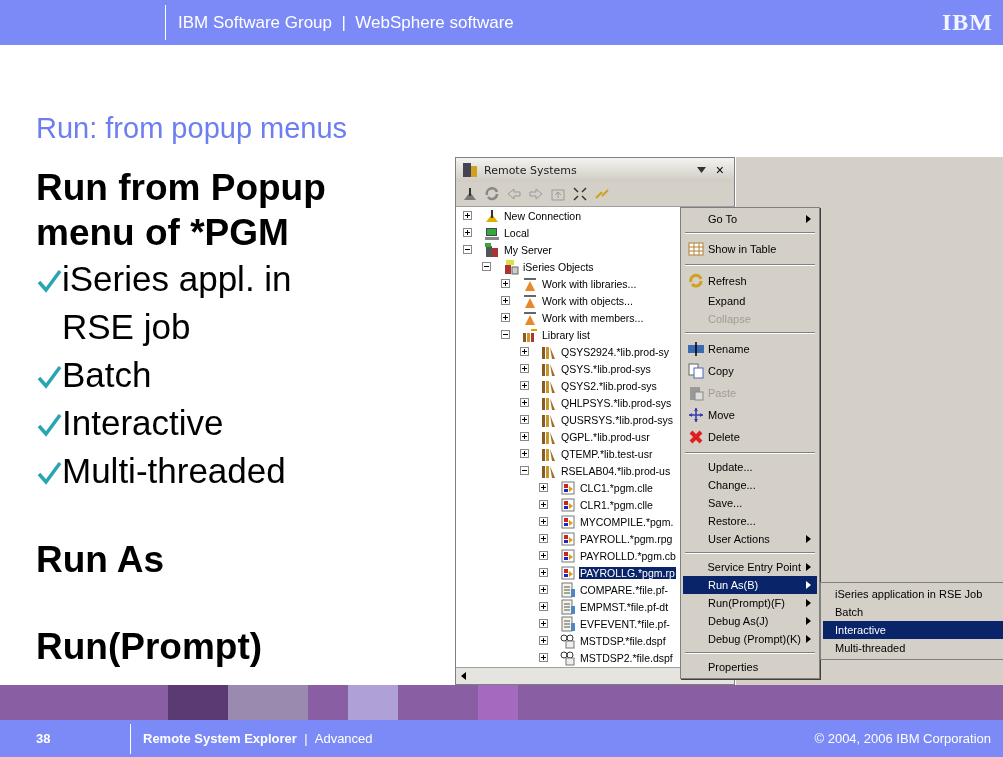  What do you see at coordinates (624, 589) in the screenshot?
I see `tree-item: COMPARE.*file.pf-` at bounding box center [624, 589].